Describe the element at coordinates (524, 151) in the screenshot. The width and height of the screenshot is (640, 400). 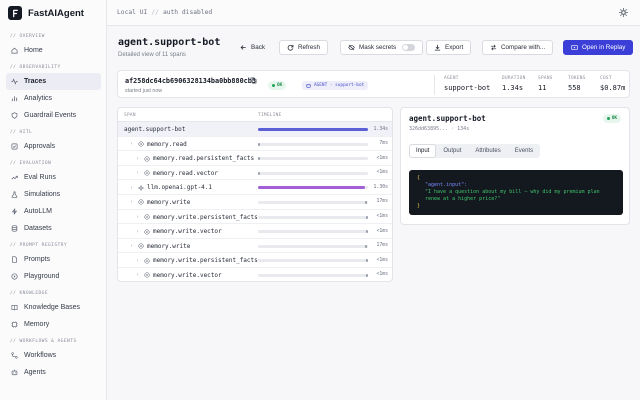
I see `tab-events: Events` at that location.